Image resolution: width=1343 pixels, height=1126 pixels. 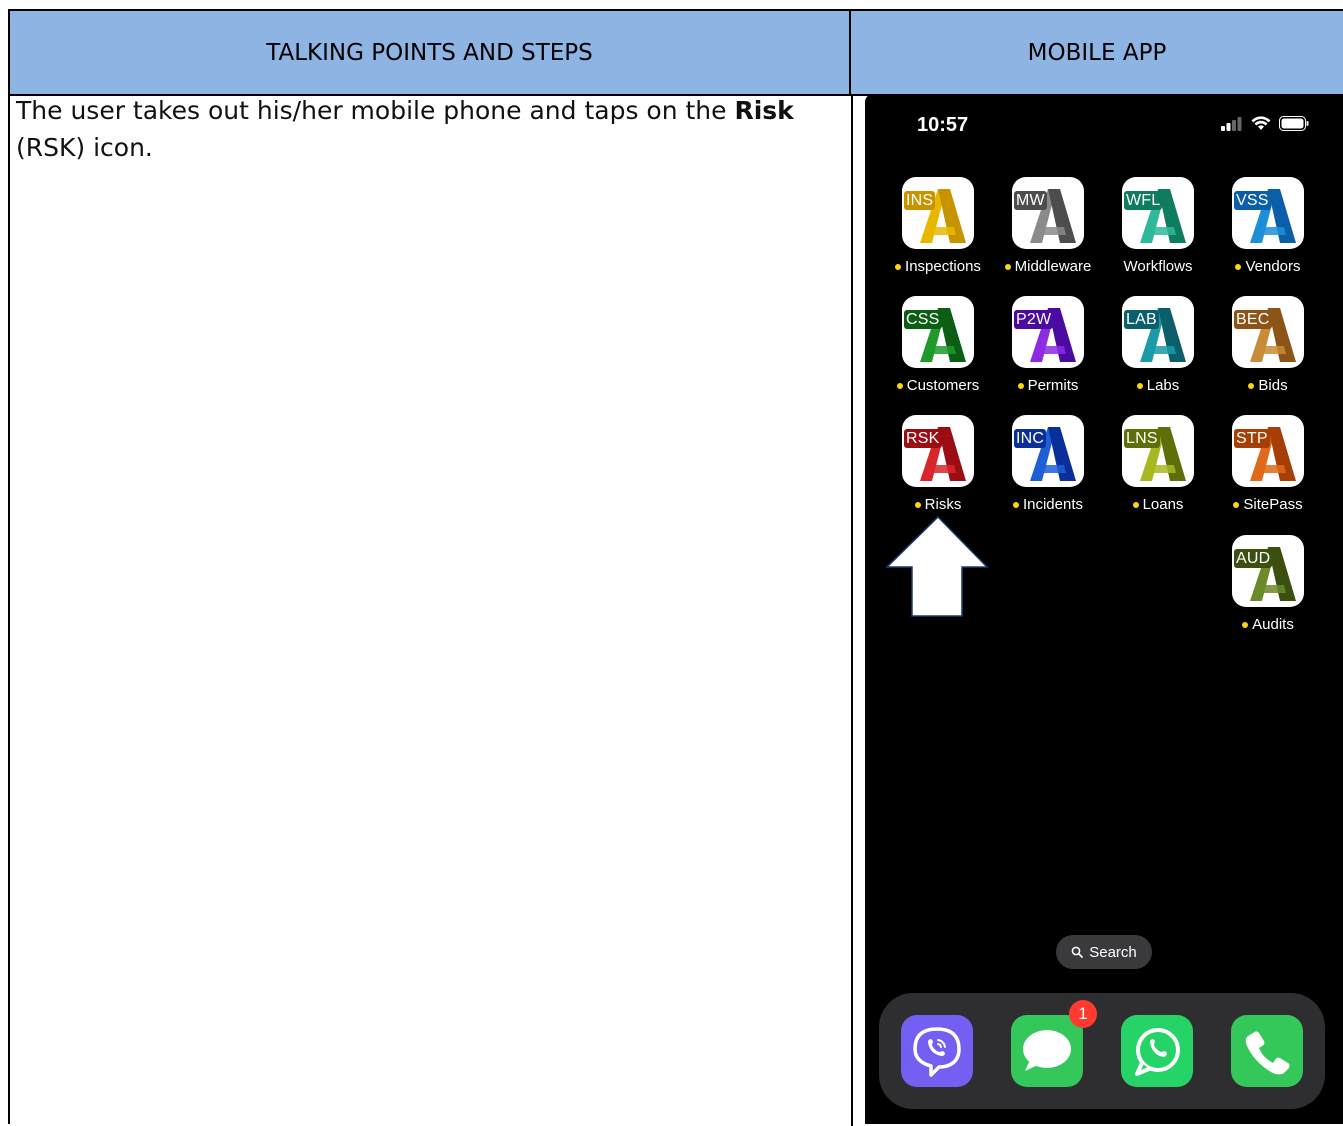 I want to click on whatsapp-icon, so click(x=1157, y=1052).